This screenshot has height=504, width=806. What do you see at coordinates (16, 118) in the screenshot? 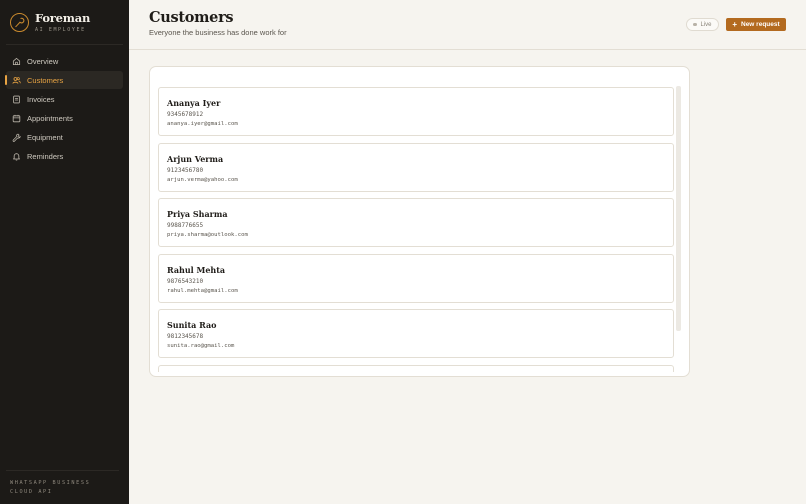
I see `calendar-icon` at bounding box center [16, 118].